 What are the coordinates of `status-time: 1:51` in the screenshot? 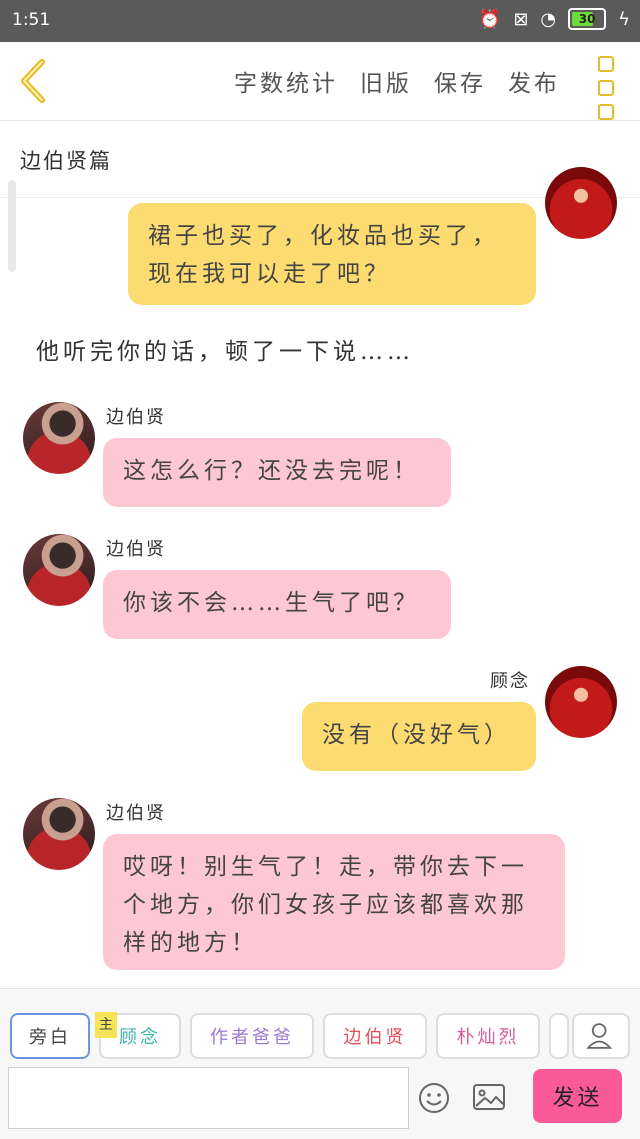 It's located at (31, 20).